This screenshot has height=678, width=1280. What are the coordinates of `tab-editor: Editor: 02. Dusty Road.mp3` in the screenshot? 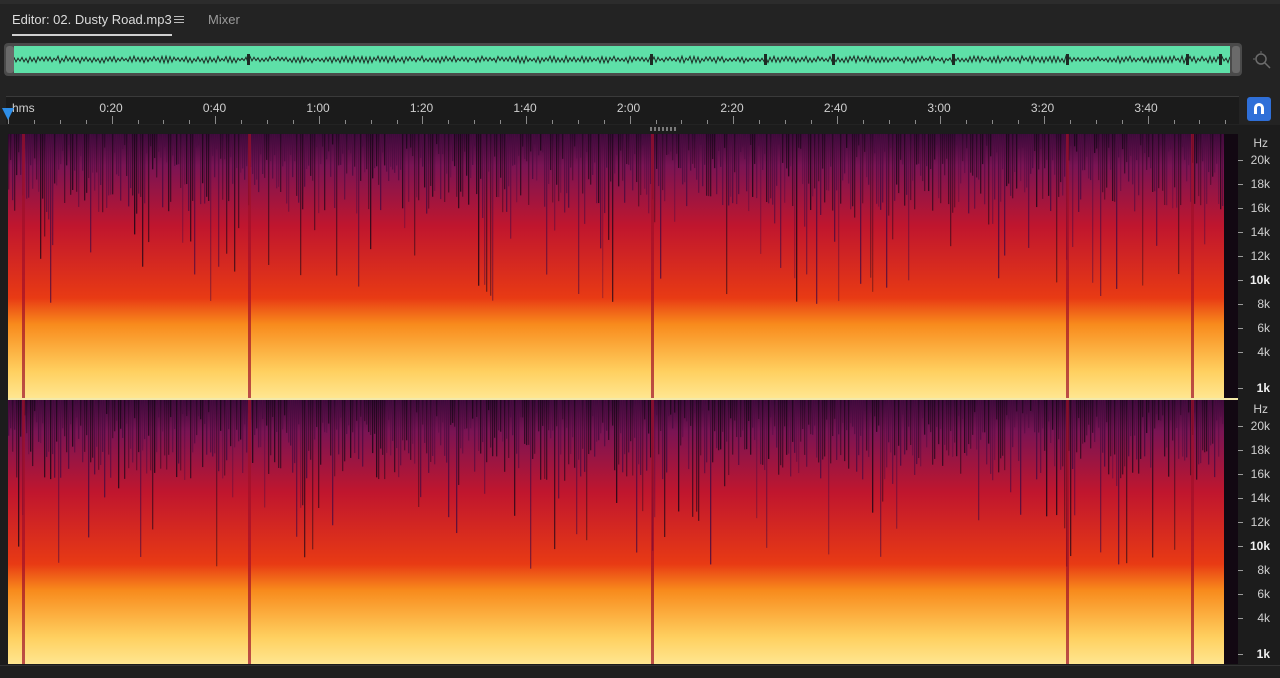 It's located at (92, 24).